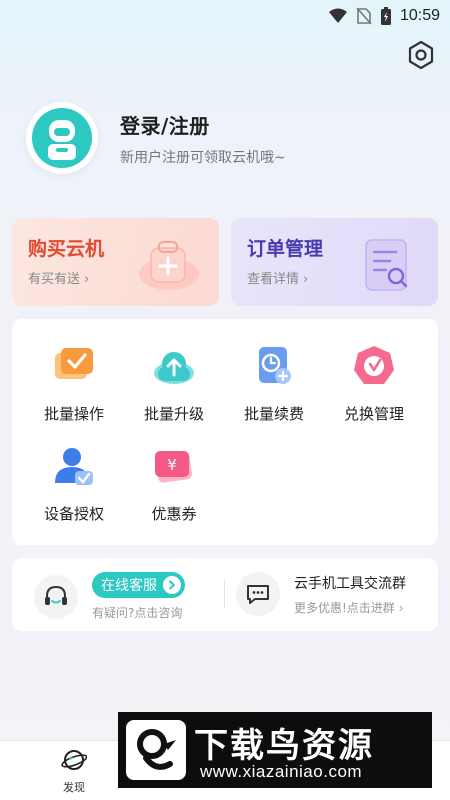  Describe the element at coordinates (173, 414) in the screenshot. I see `grid-label: 批量升级` at that location.